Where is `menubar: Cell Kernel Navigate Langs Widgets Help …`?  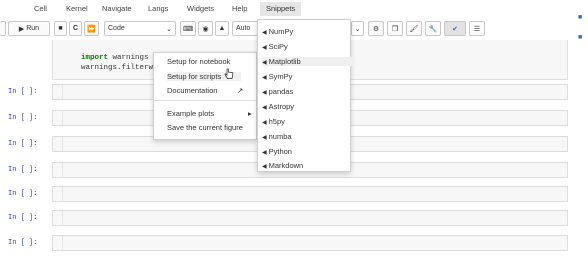 menubar: Cell Kernel Navigate Langs Widgets Help … is located at coordinates (294, 9).